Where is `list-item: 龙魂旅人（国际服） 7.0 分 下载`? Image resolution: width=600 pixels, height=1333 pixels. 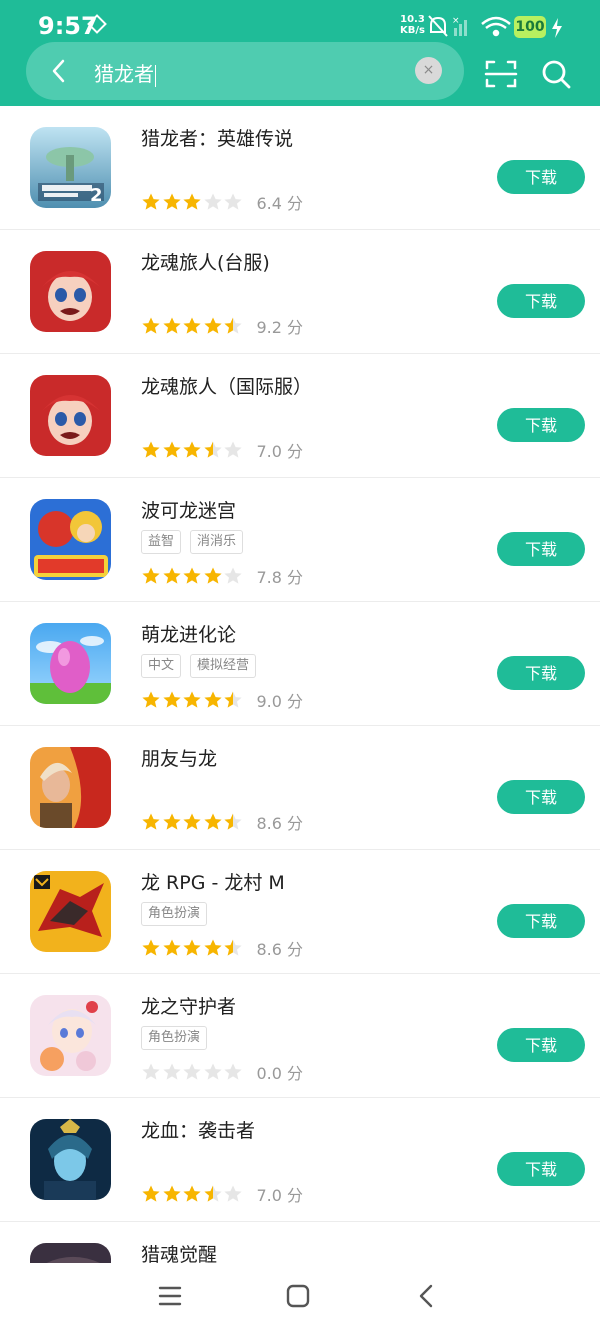
list-item: 龙魂旅人（国际服） 7.0 分 下载 is located at coordinates (300, 416).